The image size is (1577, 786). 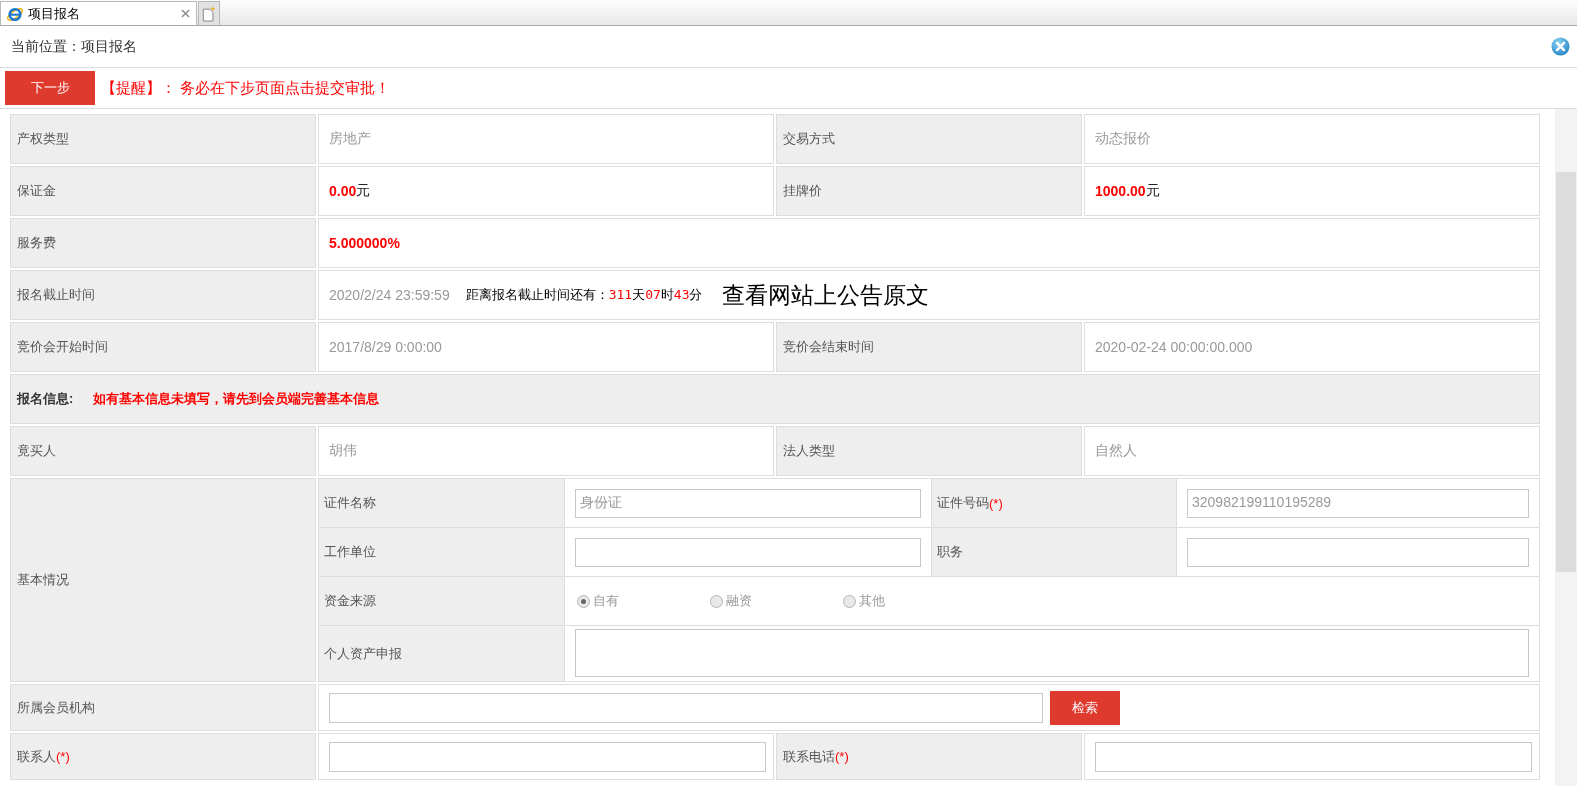 What do you see at coordinates (441, 552) in the screenshot?
I see `field-label: 工作单位` at bounding box center [441, 552].